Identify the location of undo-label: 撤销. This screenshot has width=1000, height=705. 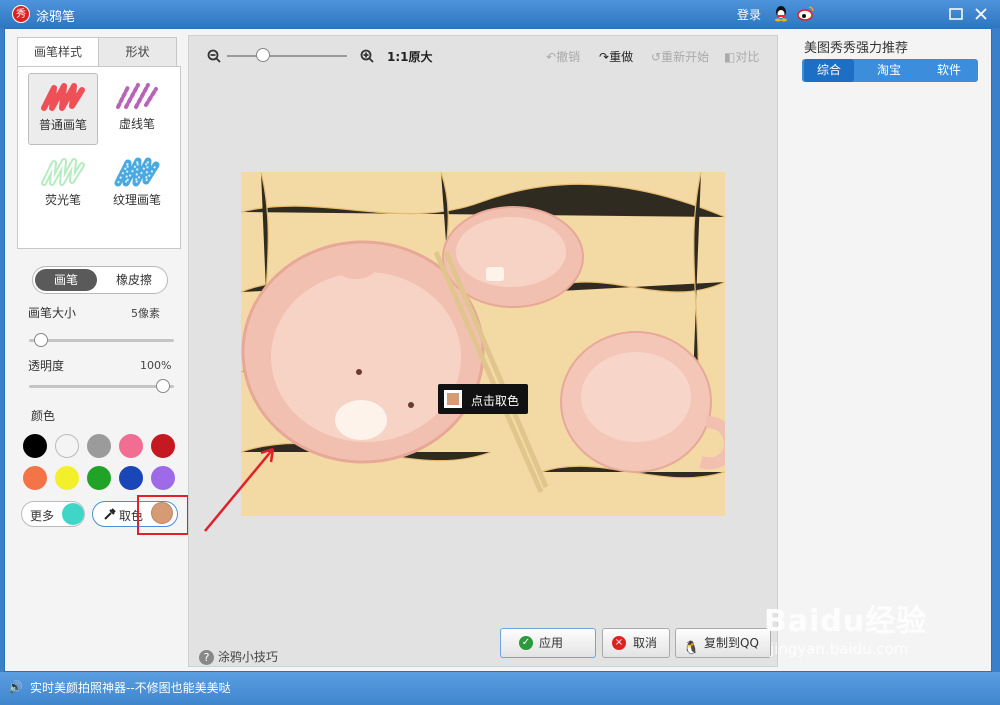
(568, 57).